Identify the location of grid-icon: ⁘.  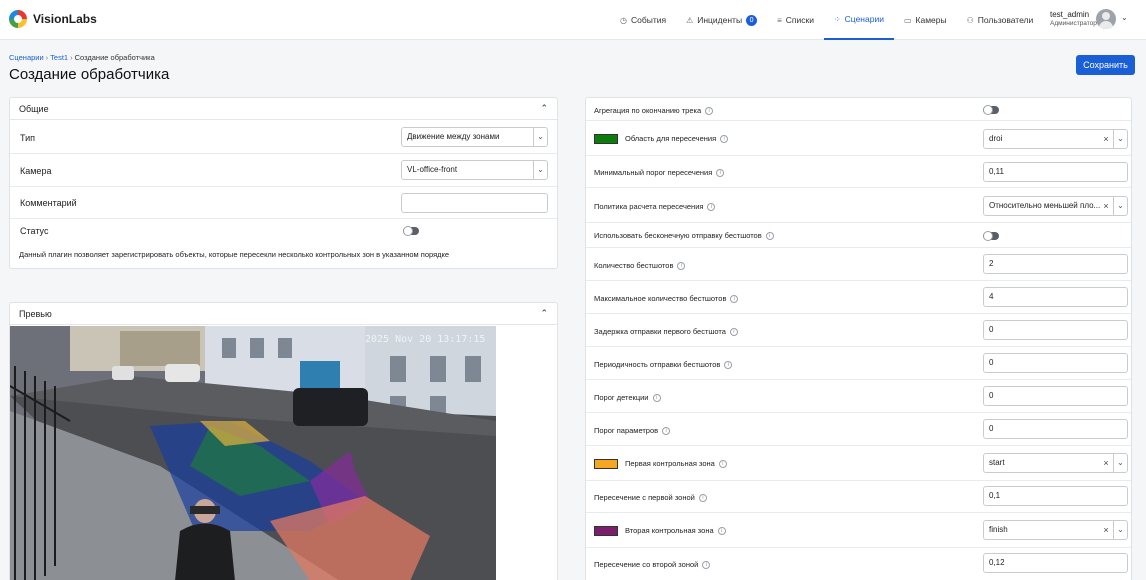
(837, 19).